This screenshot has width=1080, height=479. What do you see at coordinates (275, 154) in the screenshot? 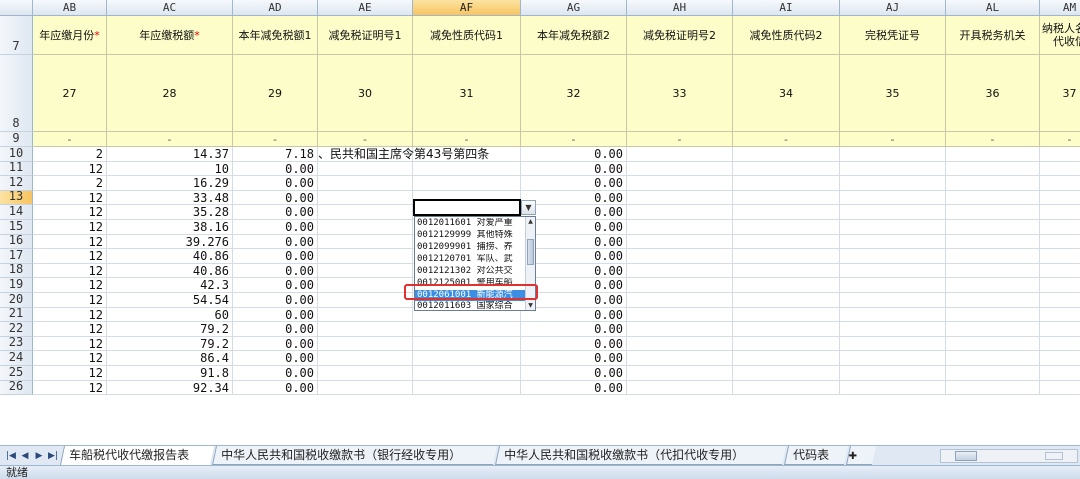
I see `cell-ad-10: 7.18` at bounding box center [275, 154].